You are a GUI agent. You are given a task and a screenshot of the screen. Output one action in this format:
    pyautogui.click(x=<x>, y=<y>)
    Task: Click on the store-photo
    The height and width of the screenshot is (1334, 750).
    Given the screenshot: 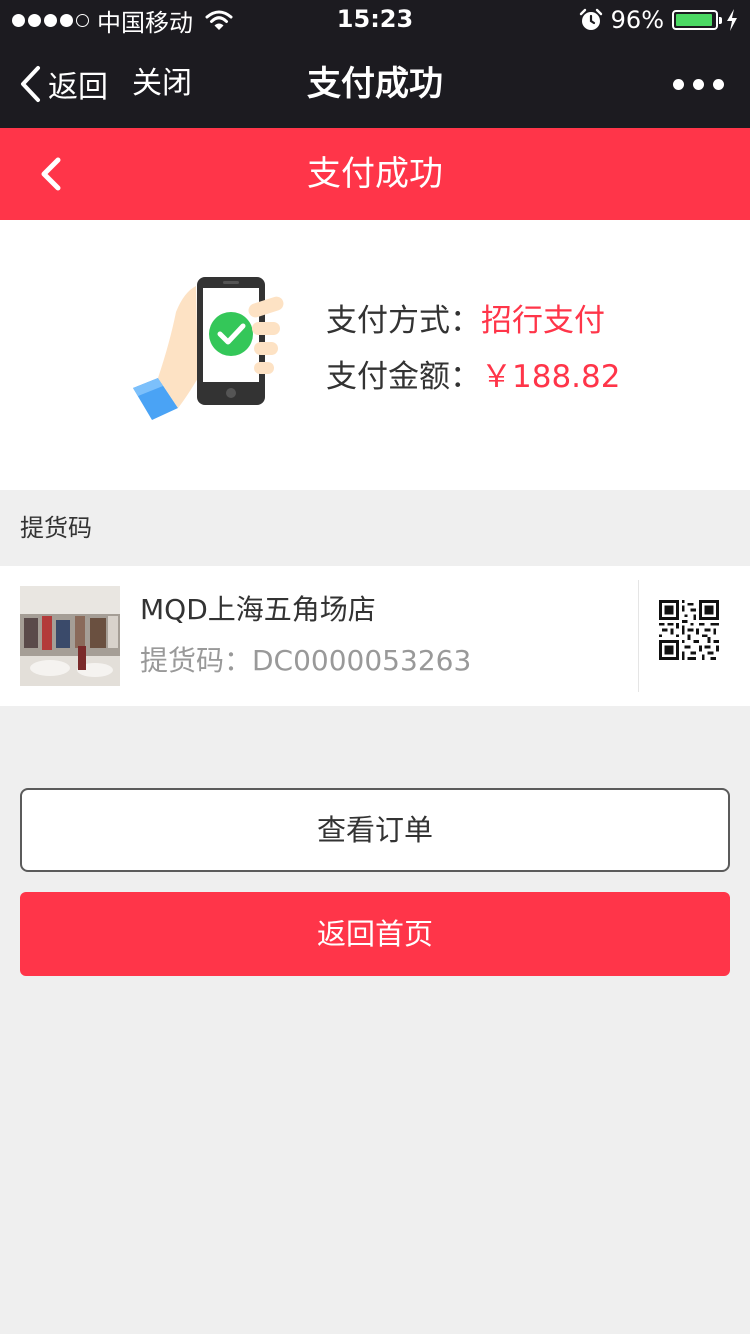 What is the action you would take?
    pyautogui.click(x=70, y=636)
    